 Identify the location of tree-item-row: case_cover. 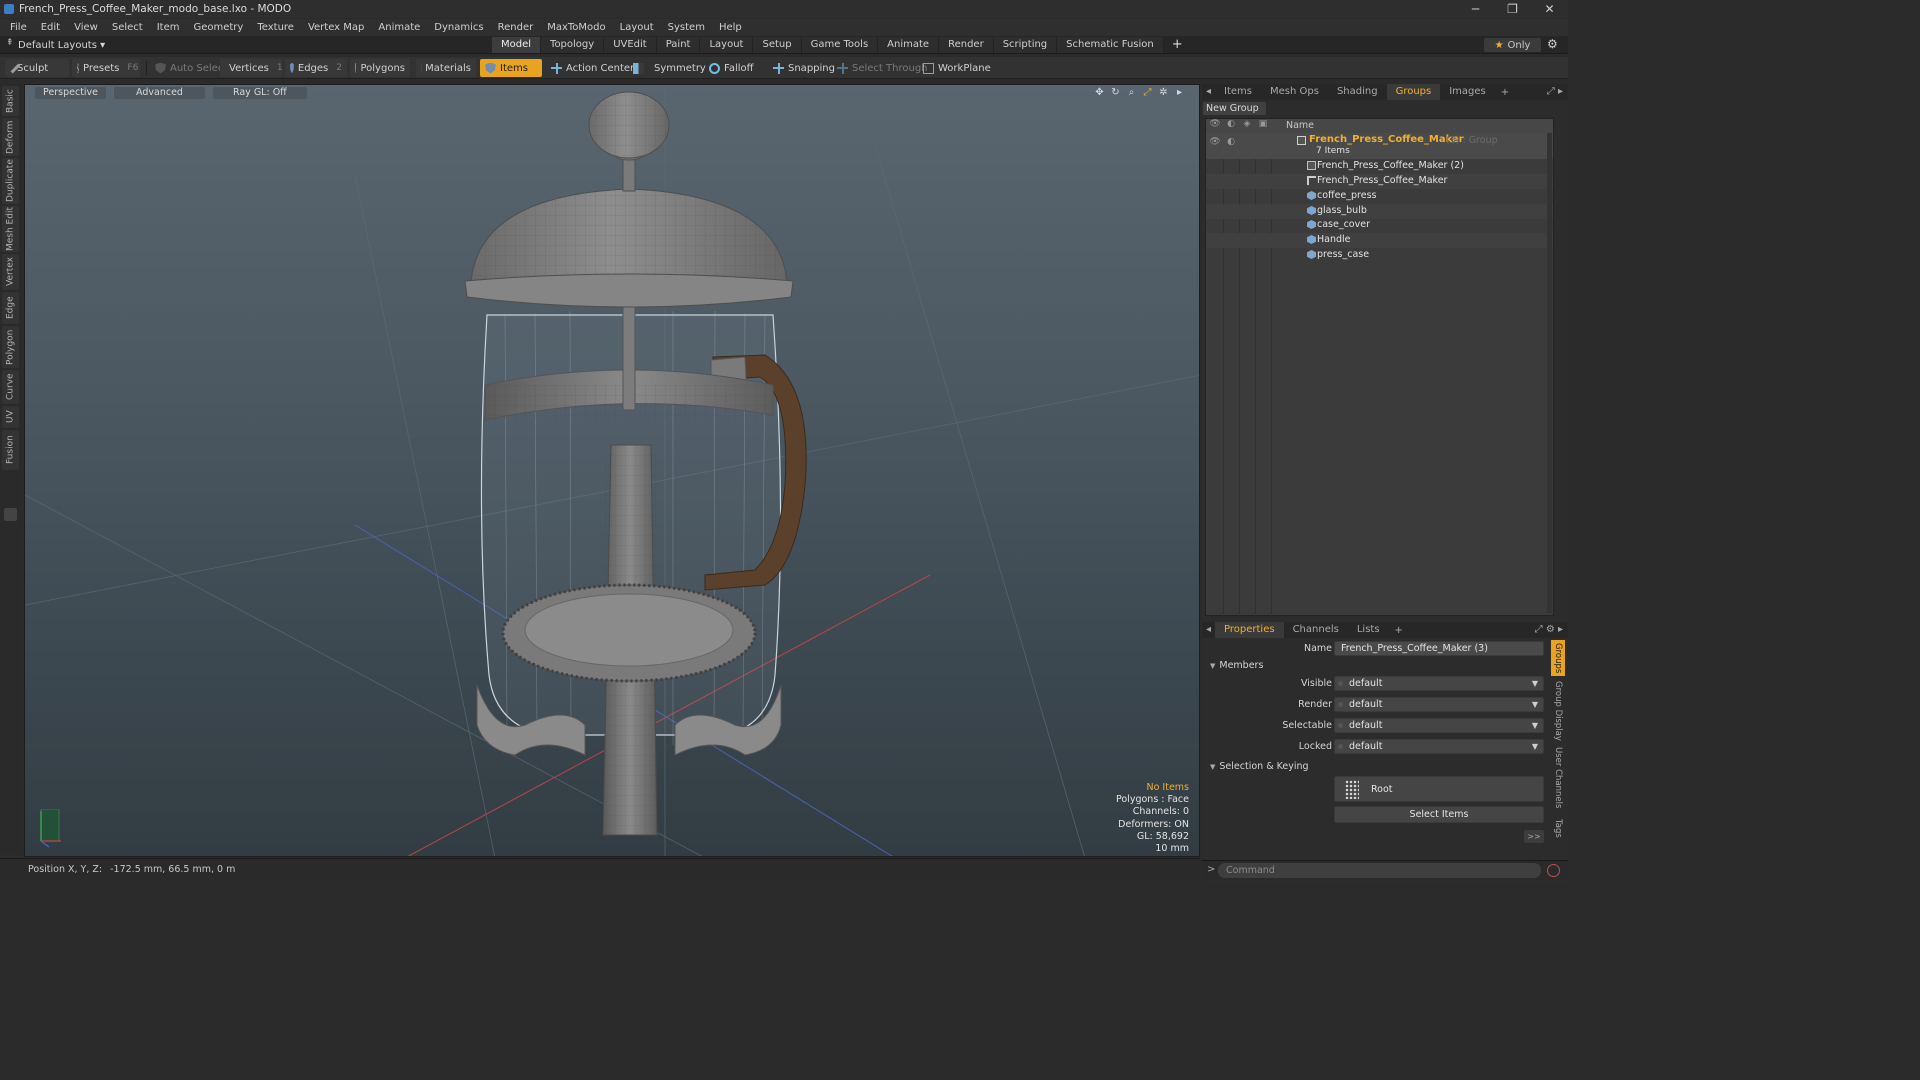
(1379, 225).